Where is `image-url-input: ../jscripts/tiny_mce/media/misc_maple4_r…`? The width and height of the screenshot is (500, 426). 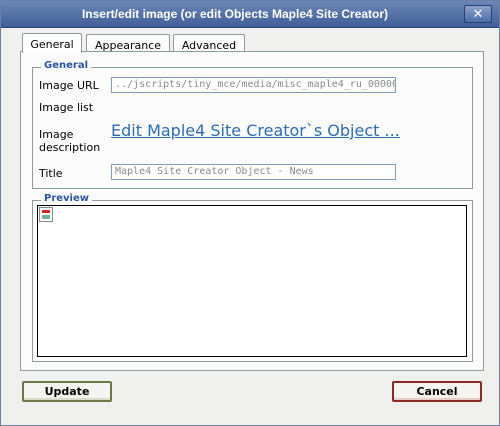
image-url-input: ../jscripts/tiny_mce/media/misc_maple4_r… is located at coordinates (253, 85).